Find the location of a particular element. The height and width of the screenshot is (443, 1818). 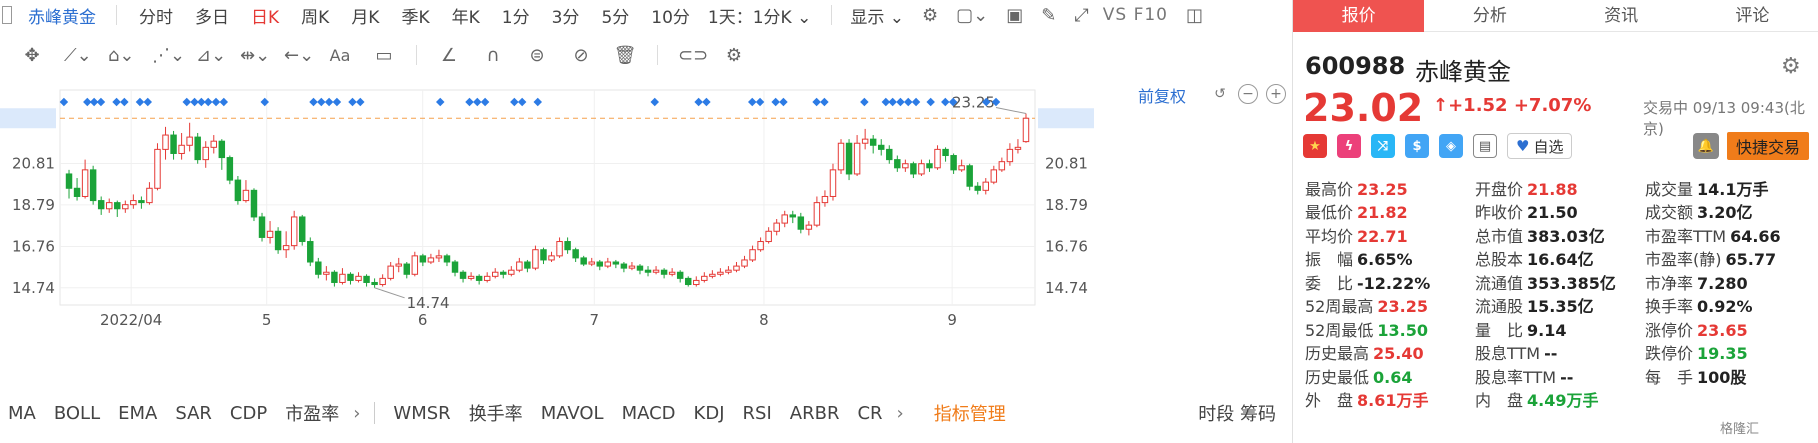

stat-label: 总市值 is located at coordinates (1499, 236).